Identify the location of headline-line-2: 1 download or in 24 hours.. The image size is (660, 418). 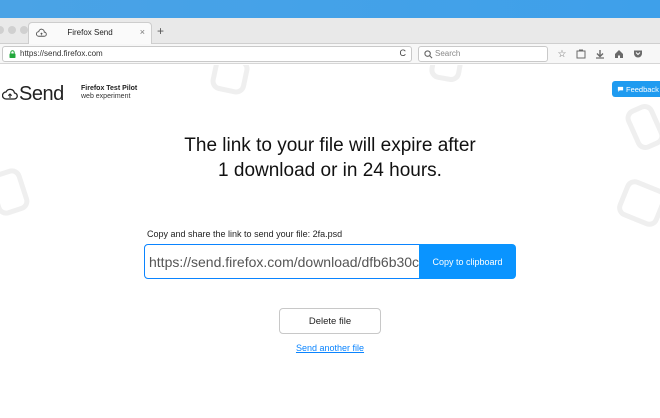
(330, 170).